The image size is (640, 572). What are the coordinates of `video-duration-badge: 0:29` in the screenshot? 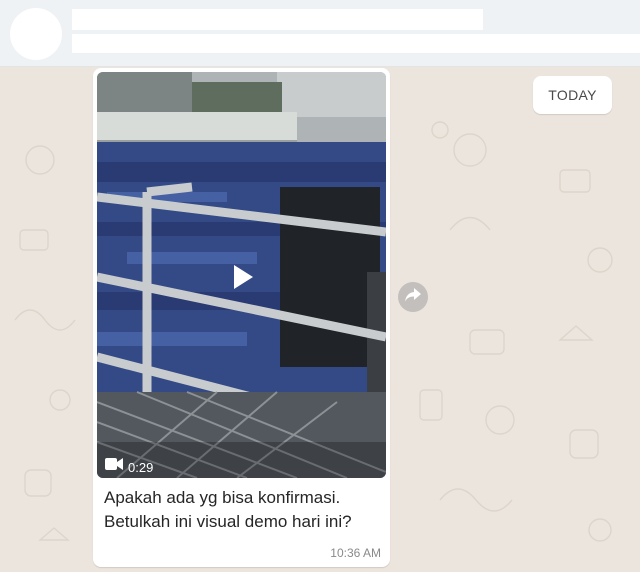 It's located at (129, 467).